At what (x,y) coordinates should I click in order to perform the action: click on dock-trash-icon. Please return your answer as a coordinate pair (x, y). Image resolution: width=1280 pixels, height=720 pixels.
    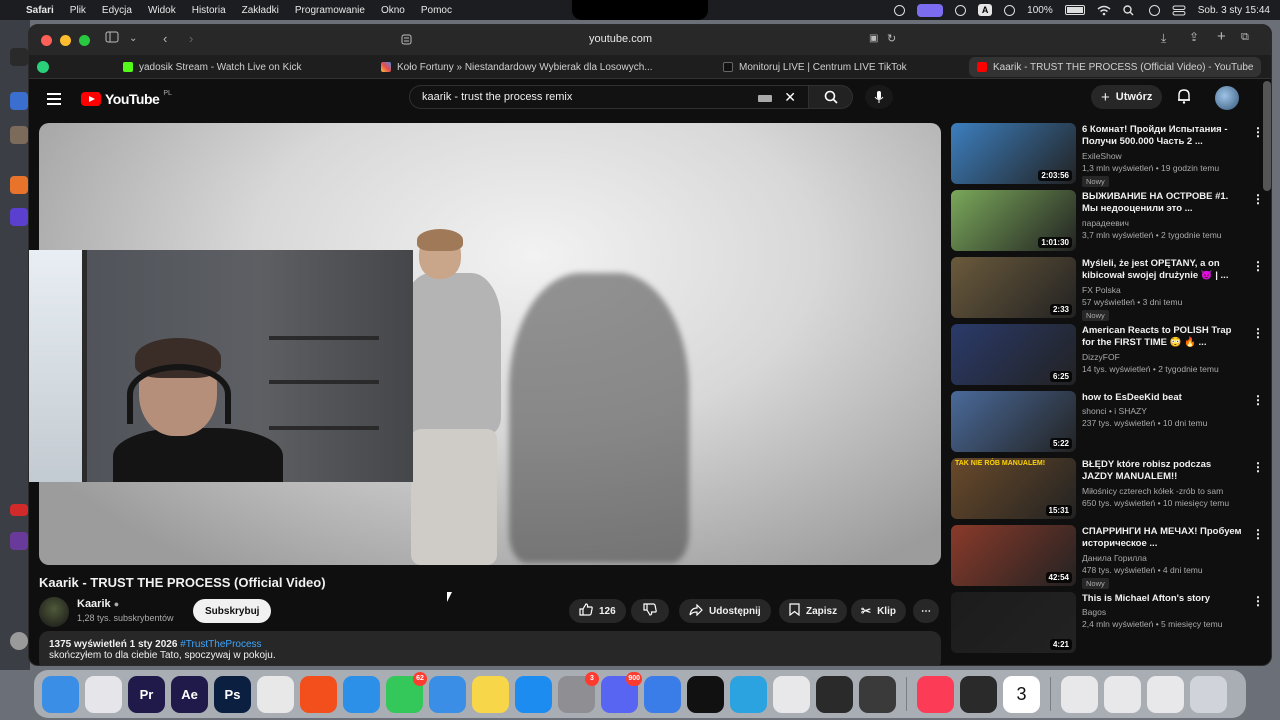
    Looking at the image, I should click on (1208, 694).